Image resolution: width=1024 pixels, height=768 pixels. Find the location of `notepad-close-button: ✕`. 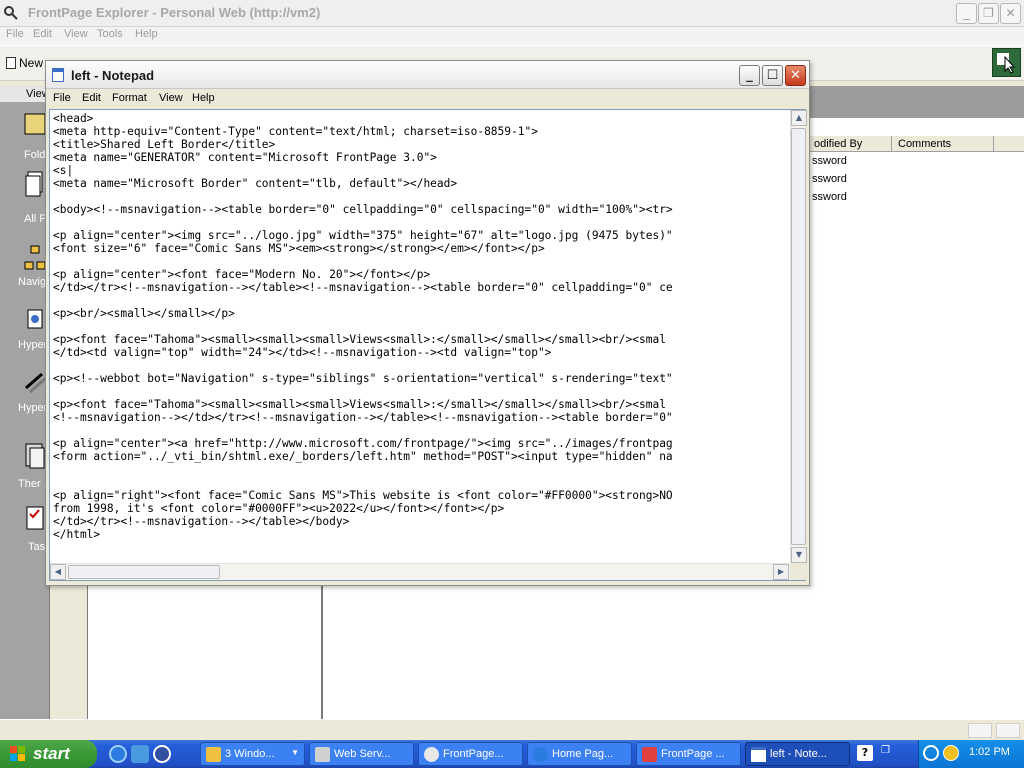

notepad-close-button: ✕ is located at coordinates (795, 75).